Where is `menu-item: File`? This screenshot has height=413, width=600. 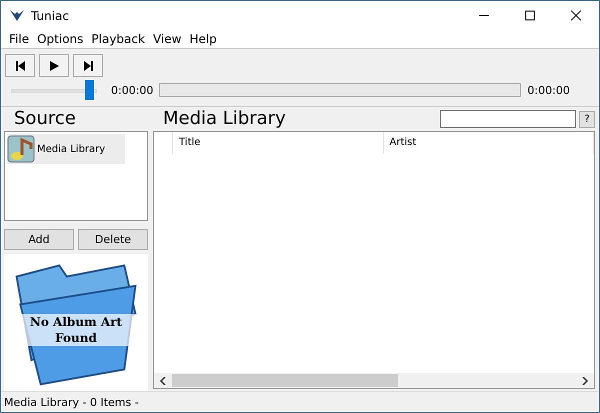 menu-item: File is located at coordinates (19, 39).